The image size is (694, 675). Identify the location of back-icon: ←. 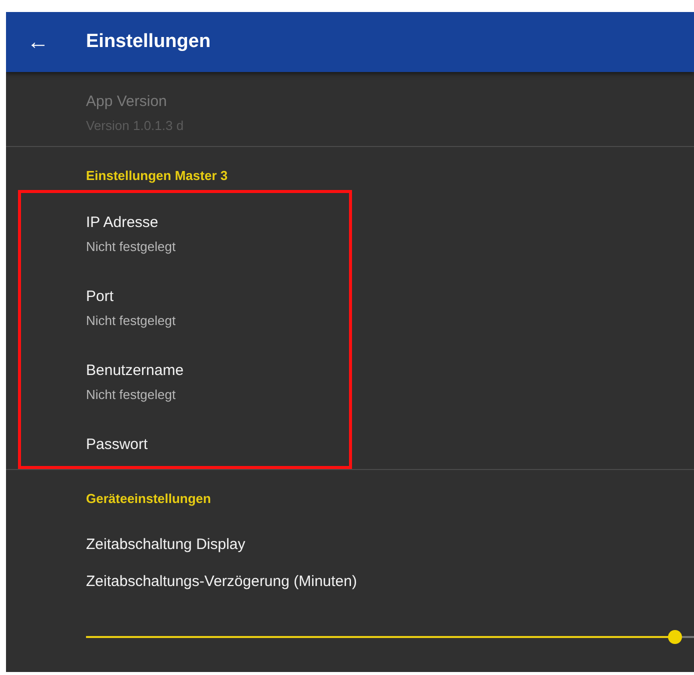
(38, 42).